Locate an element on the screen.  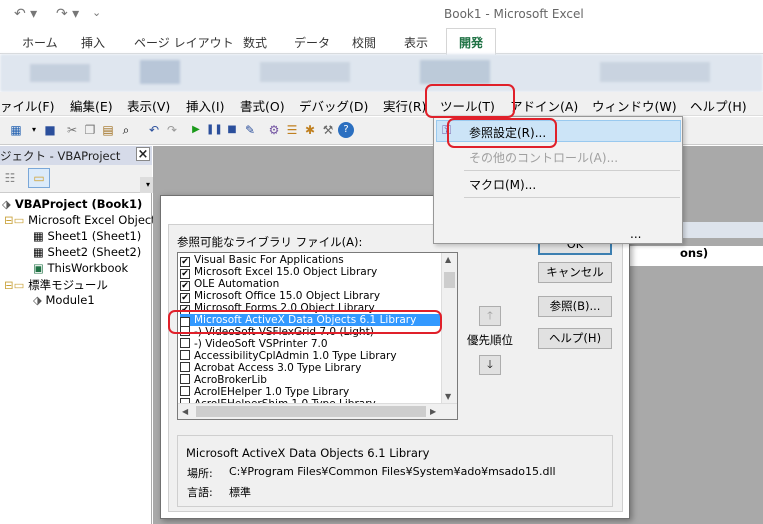
undo-icon: ↶ ▾ is located at coordinates (25, 14).